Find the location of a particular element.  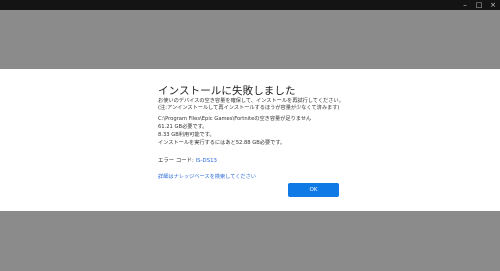

message-line-4: 61.21 GB必要です。 is located at coordinates (183, 127).